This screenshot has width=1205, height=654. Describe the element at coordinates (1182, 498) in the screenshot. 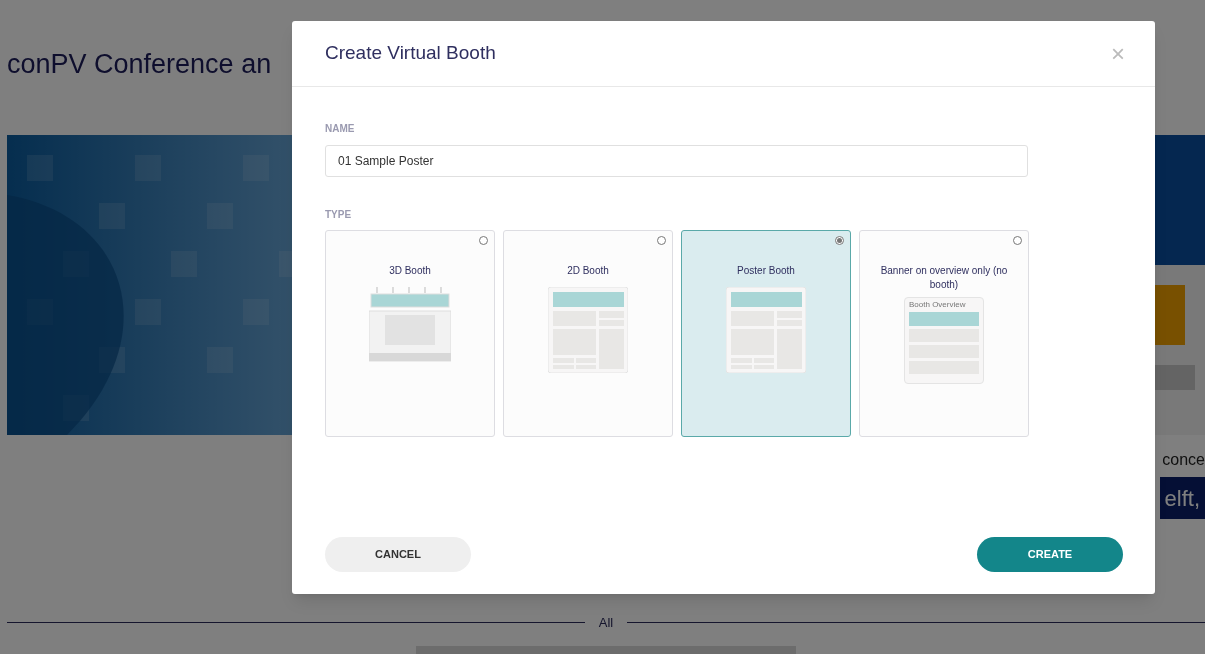

I see `location-band: elft,` at that location.